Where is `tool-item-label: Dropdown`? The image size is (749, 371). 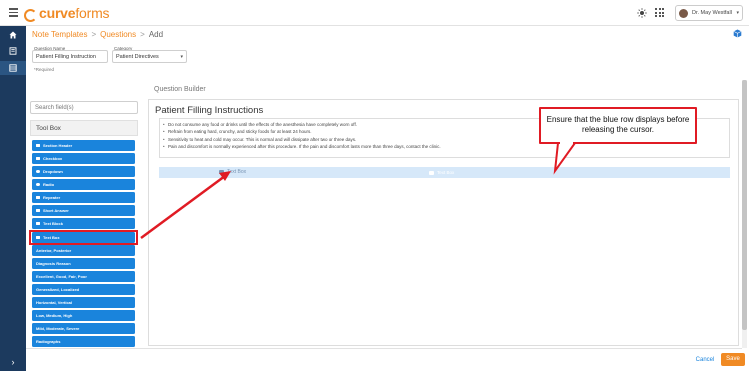 tool-item-label: Dropdown is located at coordinates (53, 171).